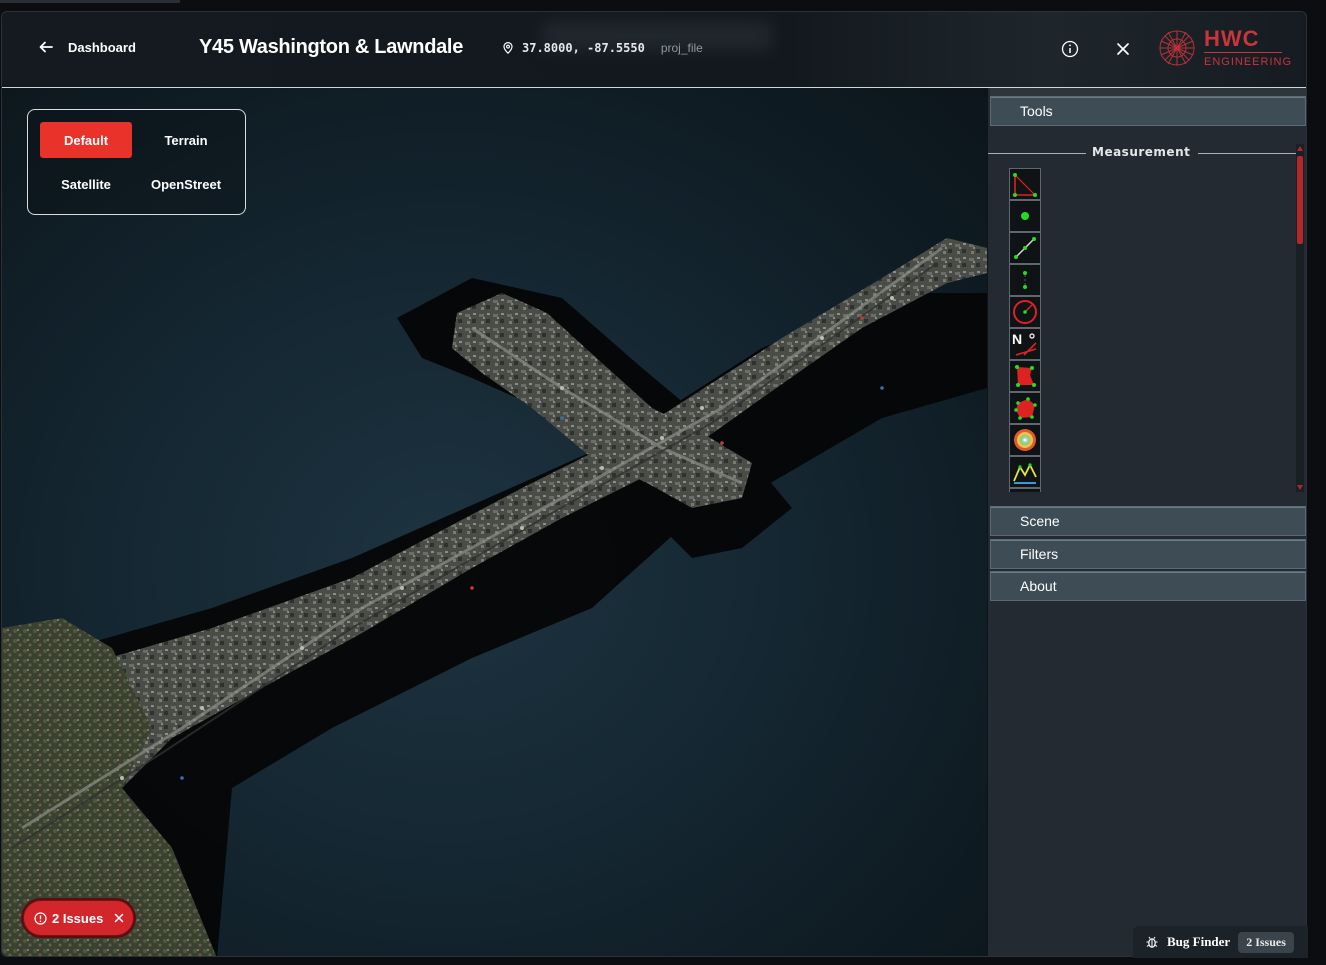  I want to click on arrow-left-icon, so click(46, 47).